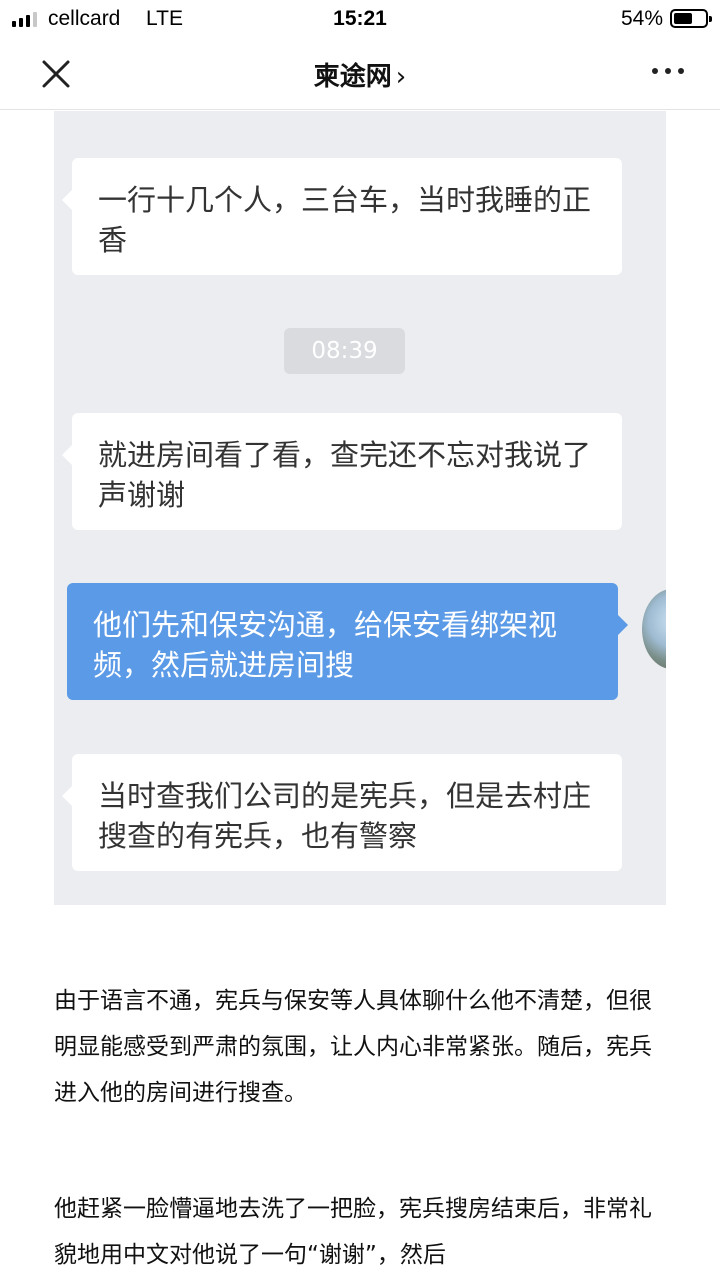 The image size is (720, 1280). I want to click on chat-bubble-received: 就进房间看了看，查完还不忘对我说了声谢谢, so click(342, 471).